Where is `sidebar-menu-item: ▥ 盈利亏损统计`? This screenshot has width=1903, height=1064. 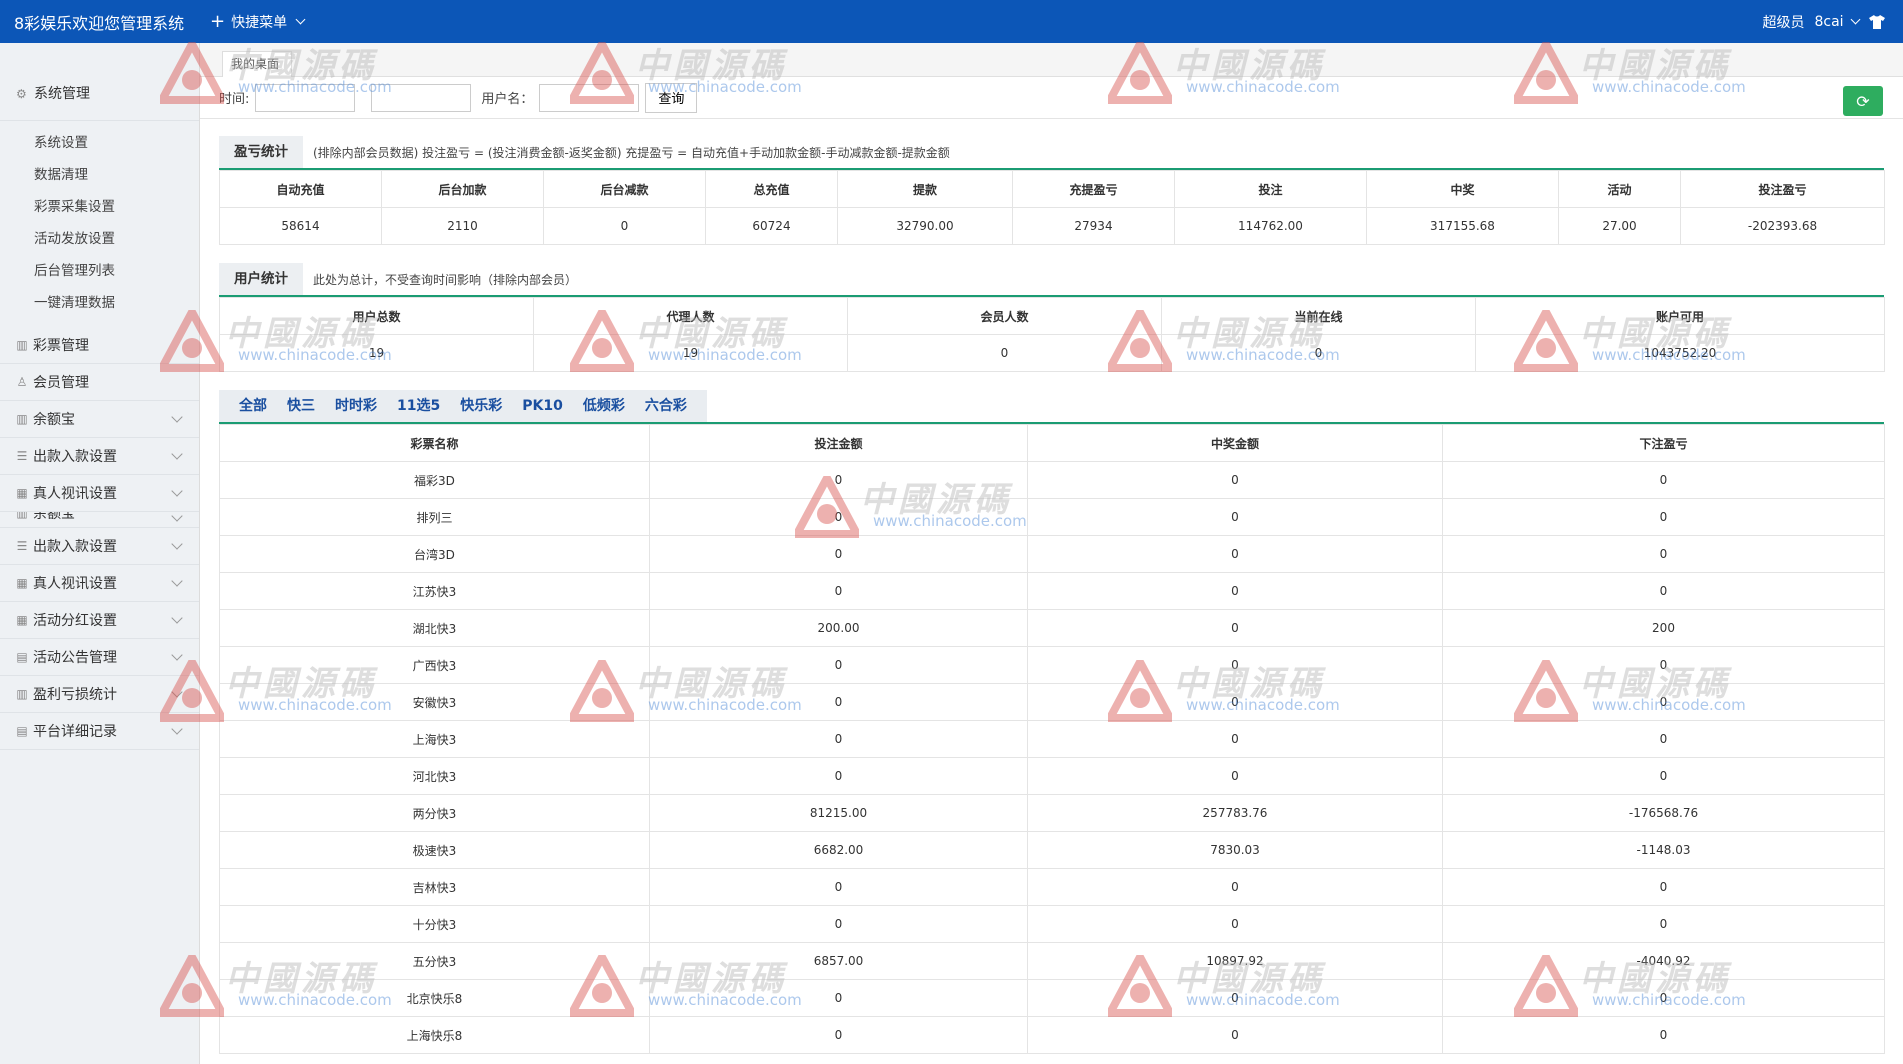 sidebar-menu-item: ▥ 盈利亏损统计 is located at coordinates (99, 694).